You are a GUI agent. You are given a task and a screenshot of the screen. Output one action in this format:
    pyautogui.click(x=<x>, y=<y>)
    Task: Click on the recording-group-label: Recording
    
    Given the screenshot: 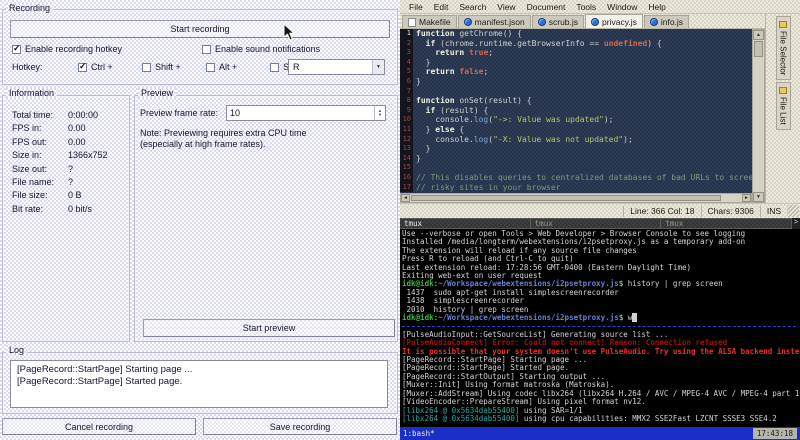 What is the action you would take?
    pyautogui.click(x=30, y=8)
    